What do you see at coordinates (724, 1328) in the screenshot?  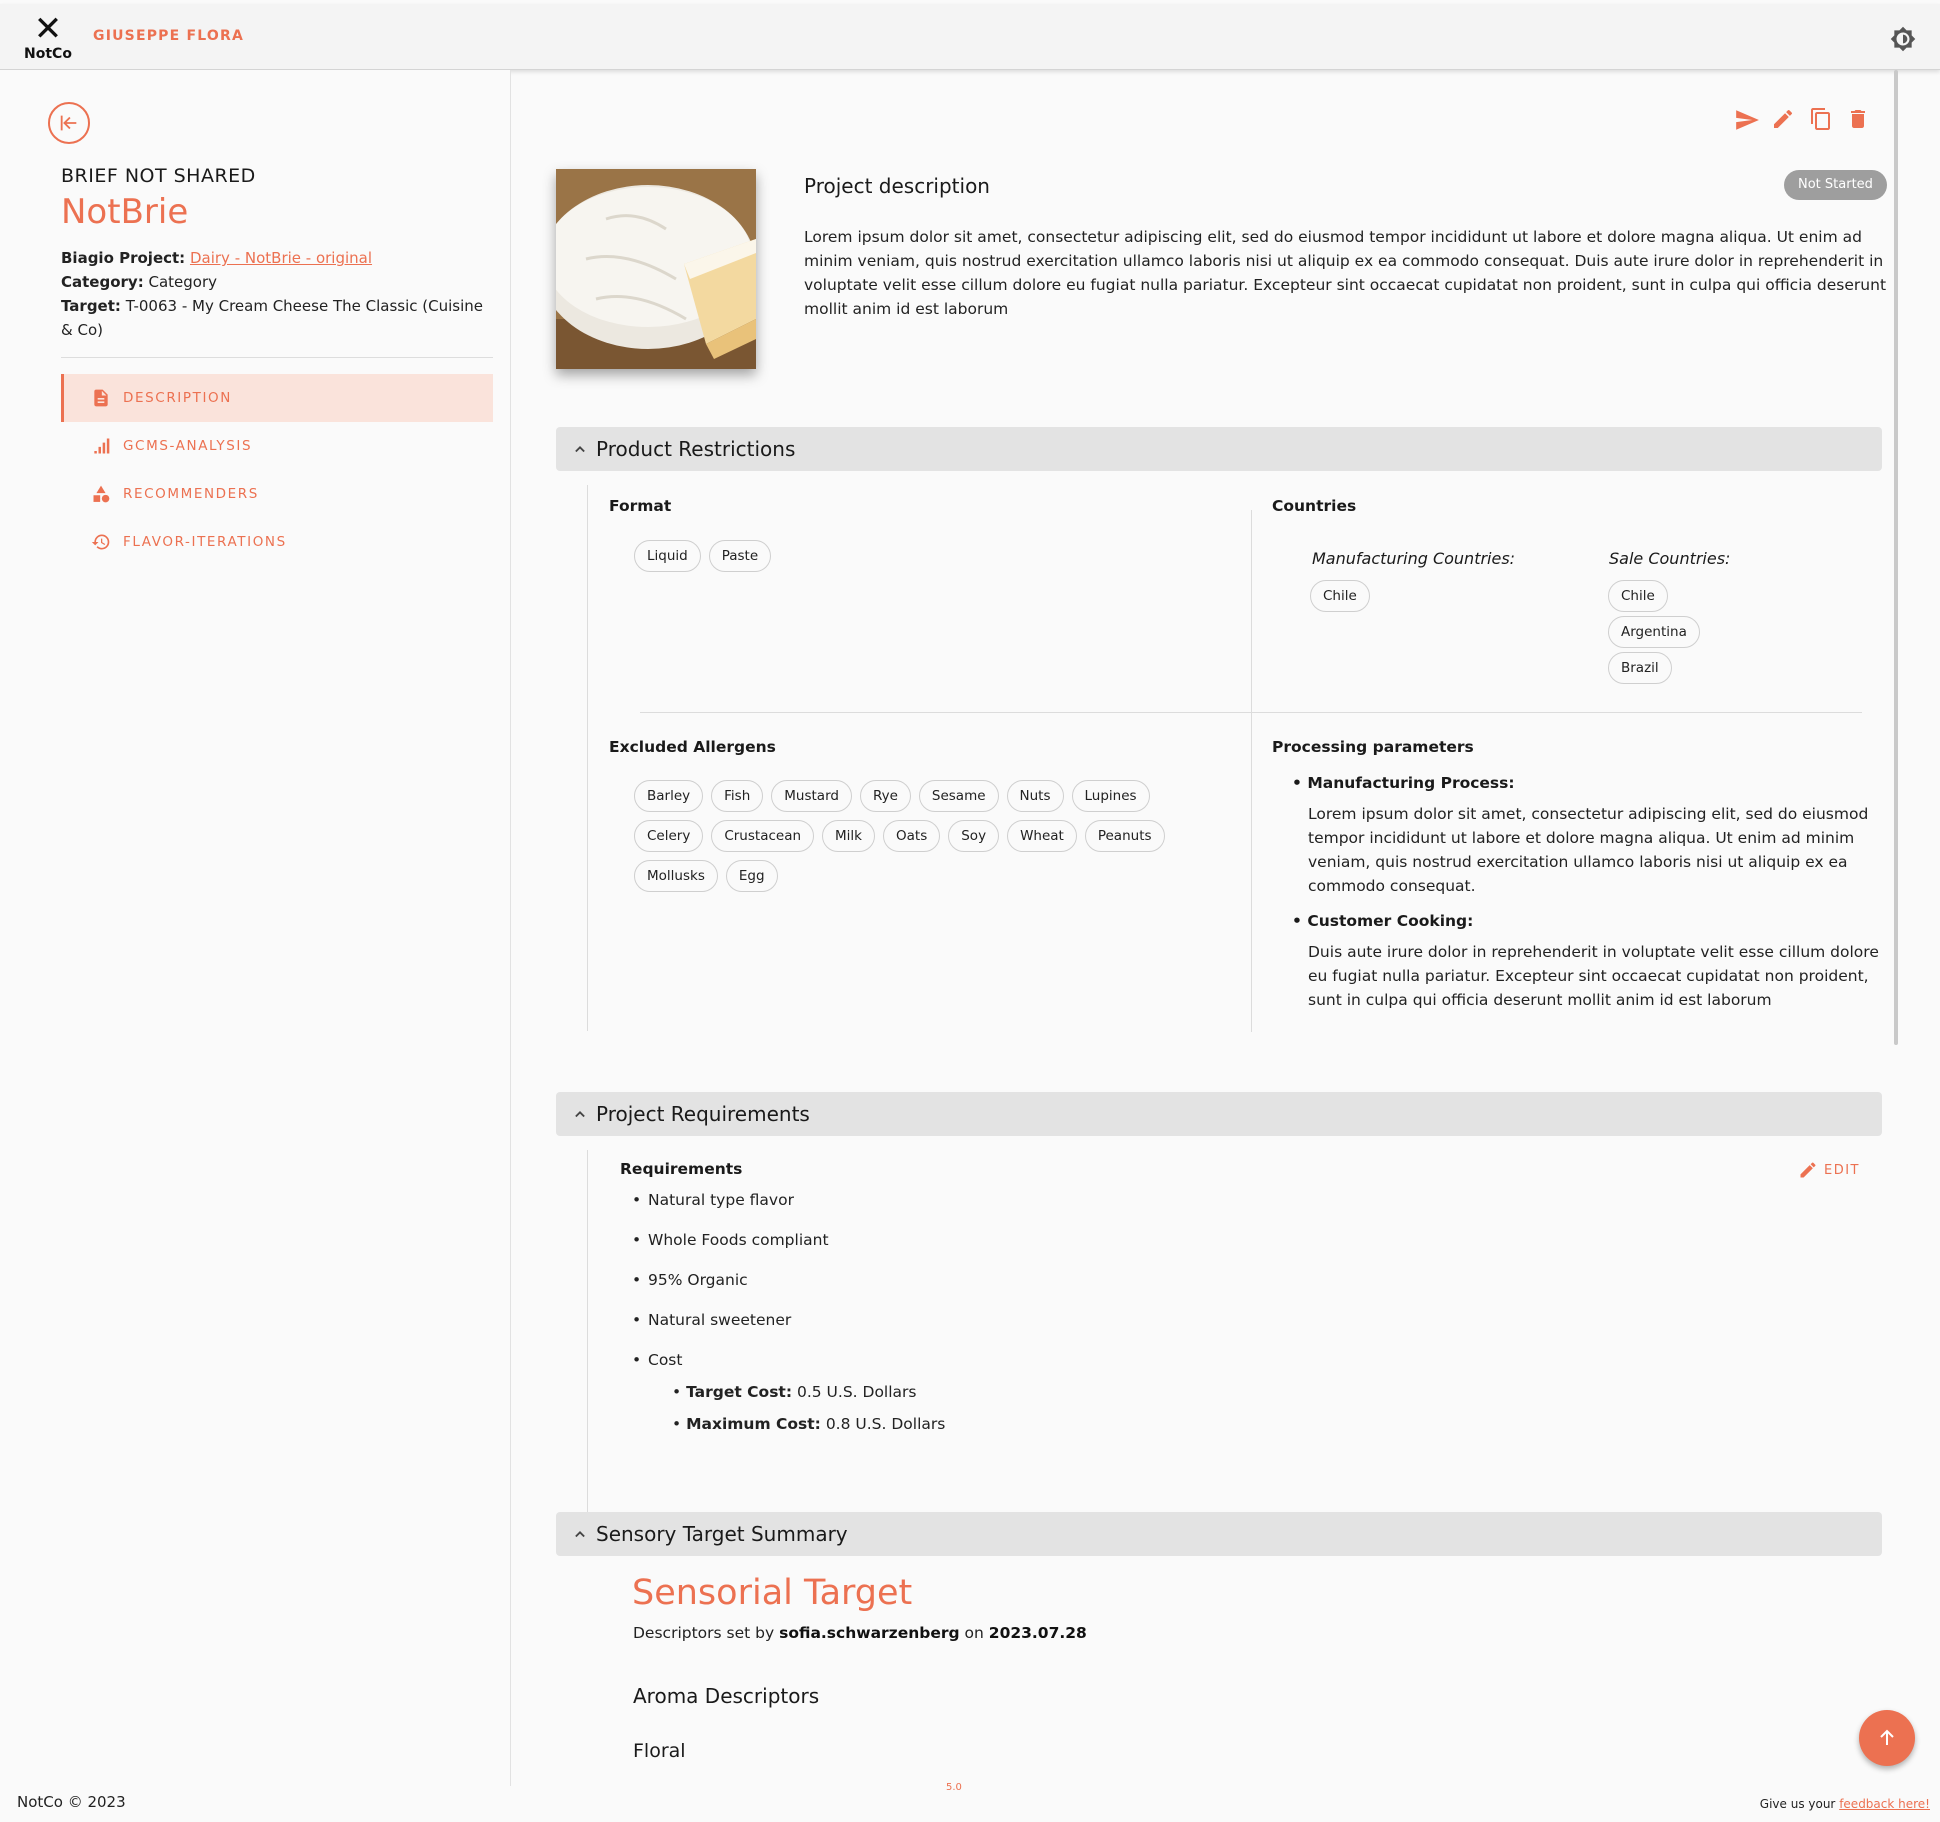 I see `list-item: Natural sweetener` at bounding box center [724, 1328].